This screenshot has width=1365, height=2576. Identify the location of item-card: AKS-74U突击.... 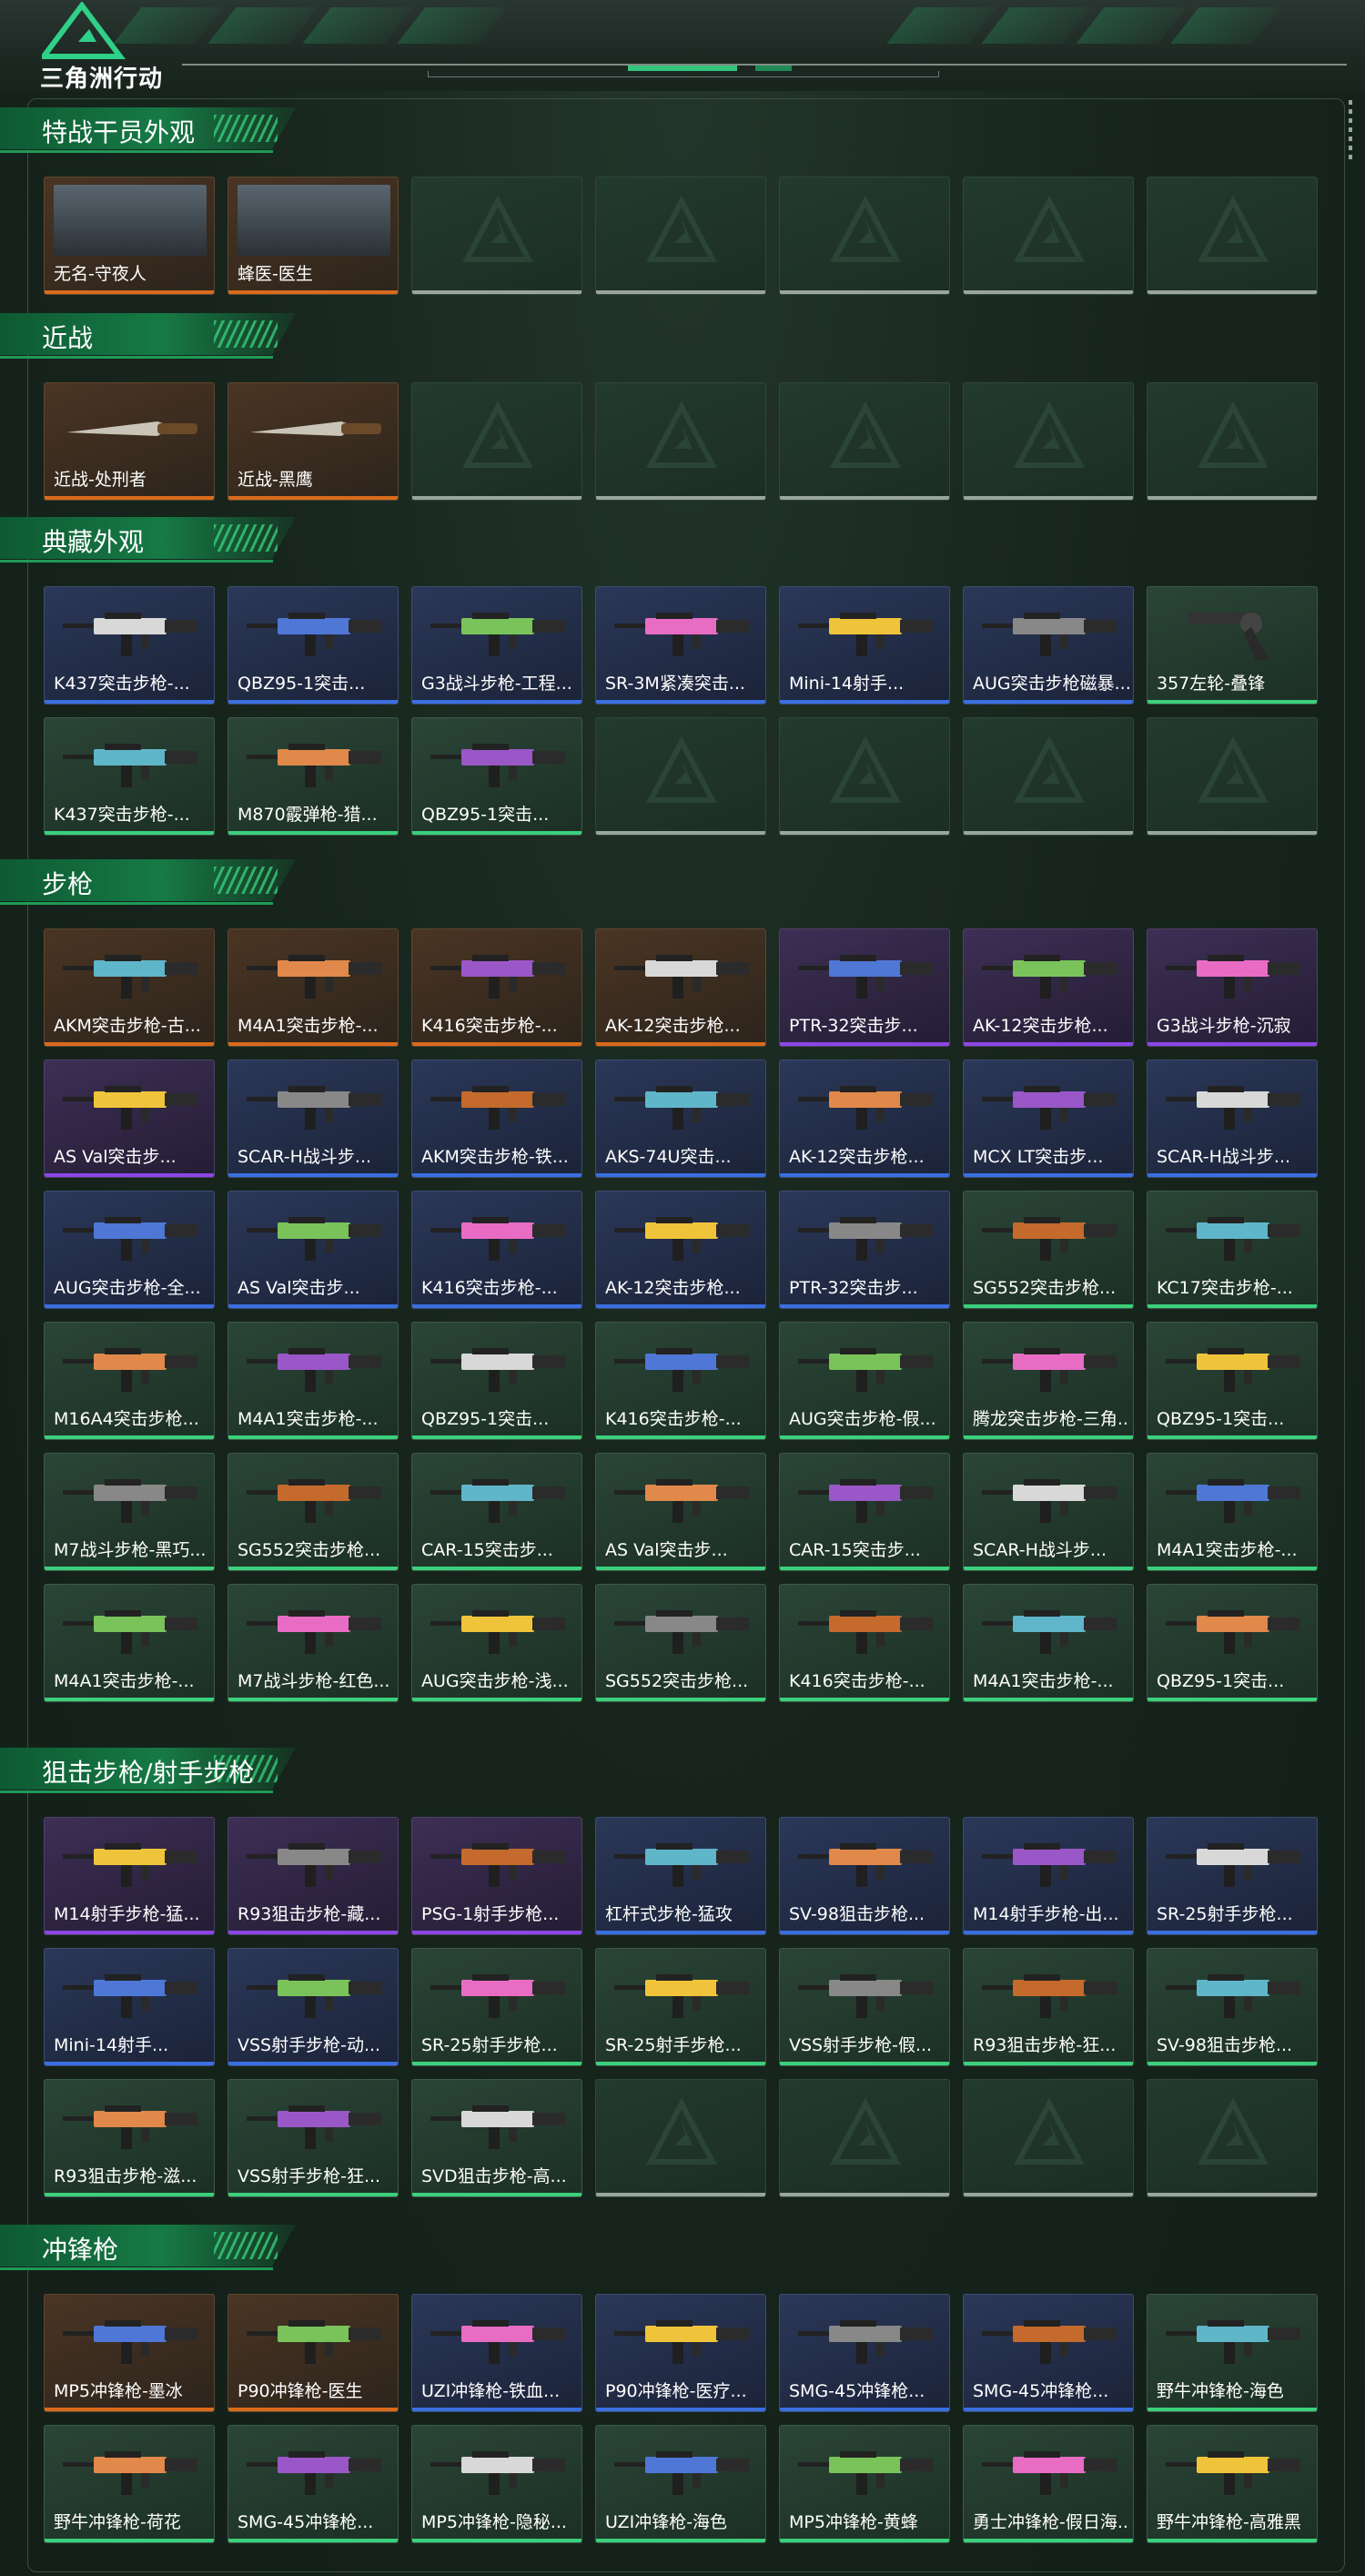
(680, 1119).